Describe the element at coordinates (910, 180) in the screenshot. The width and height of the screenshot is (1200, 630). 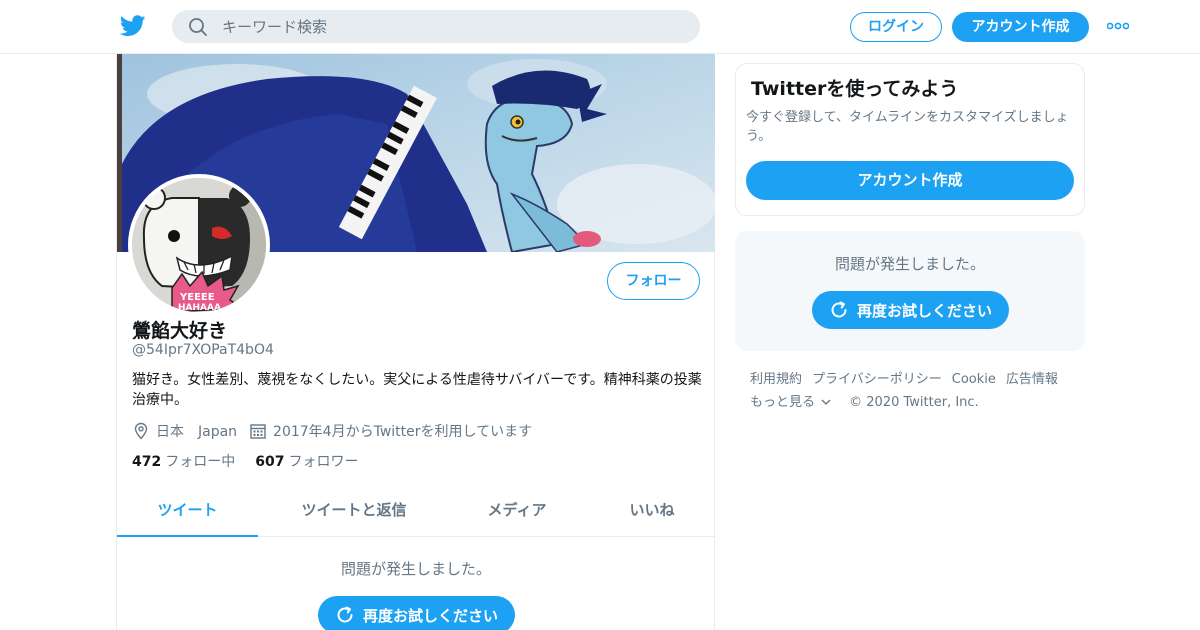
I see `signup-card-button: アカウント作成` at that location.